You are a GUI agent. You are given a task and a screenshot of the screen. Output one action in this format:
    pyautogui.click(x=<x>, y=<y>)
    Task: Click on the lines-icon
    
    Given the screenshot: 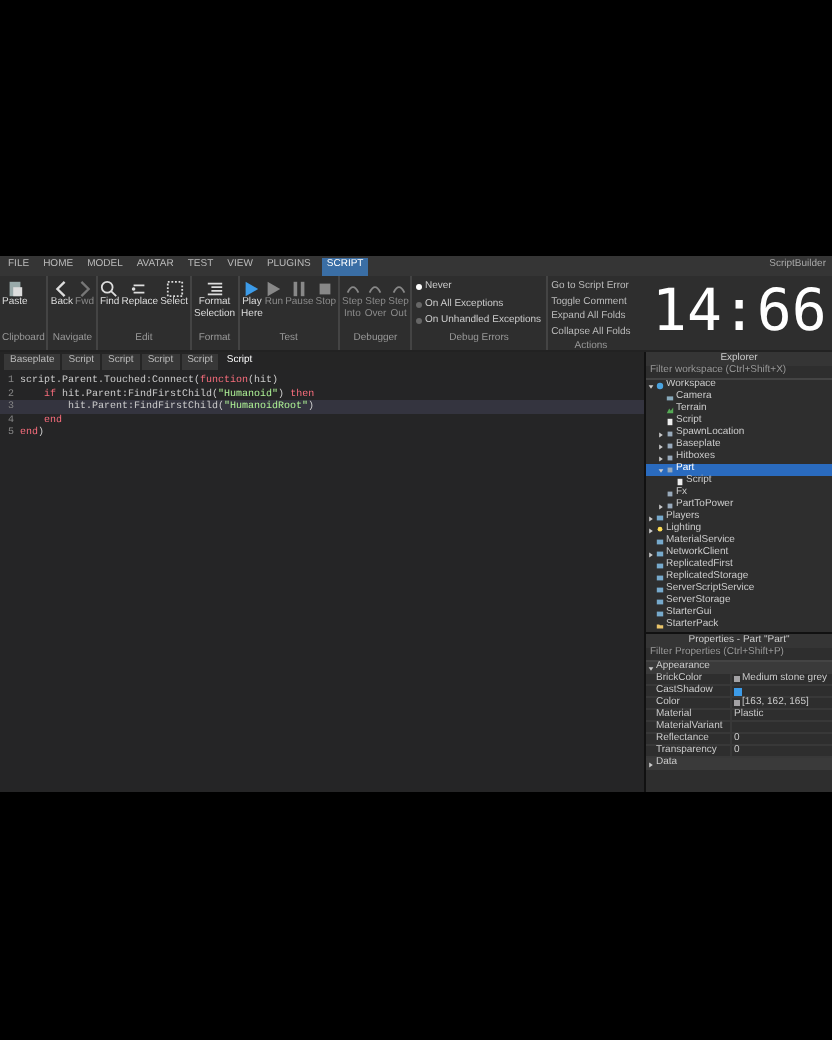 What is the action you would take?
    pyautogui.click(x=214, y=289)
    